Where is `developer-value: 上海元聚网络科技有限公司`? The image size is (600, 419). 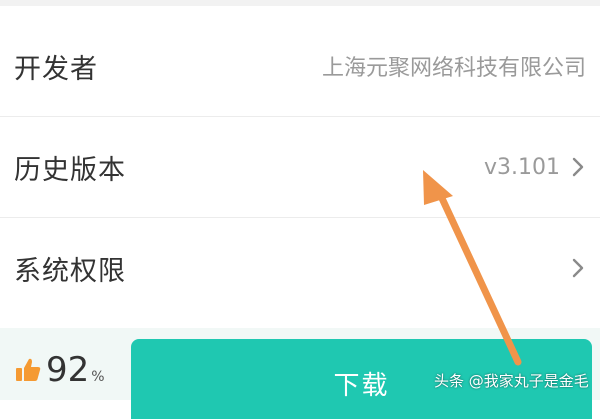
developer-value: 上海元聚网络科技有限公司 is located at coordinates (453, 68).